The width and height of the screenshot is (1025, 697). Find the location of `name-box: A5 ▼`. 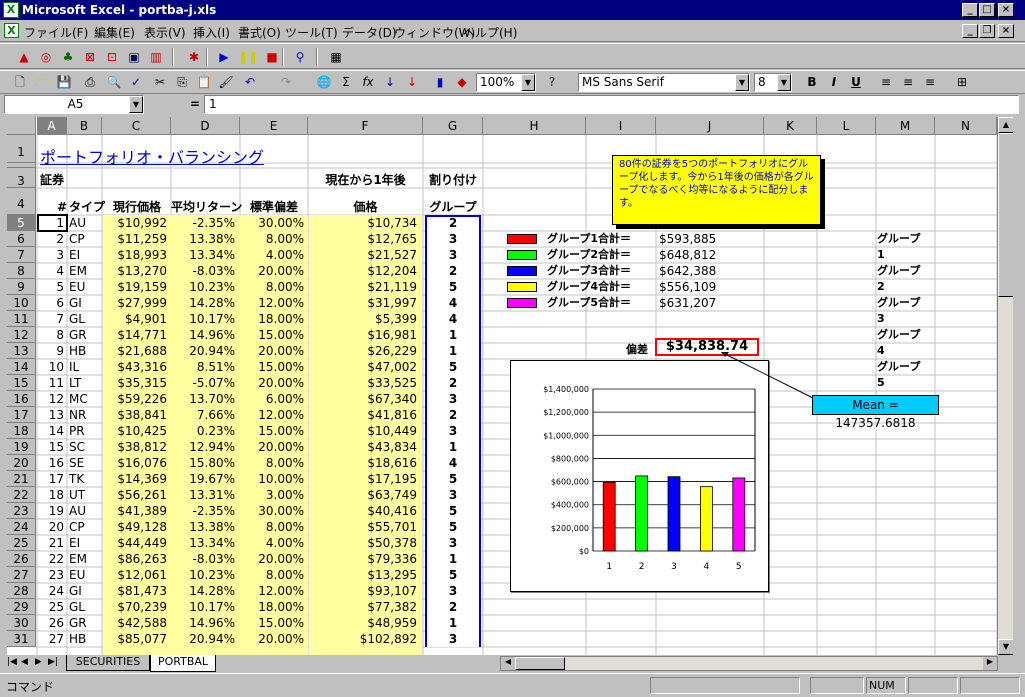

name-box: A5 ▼ is located at coordinates (74, 104).